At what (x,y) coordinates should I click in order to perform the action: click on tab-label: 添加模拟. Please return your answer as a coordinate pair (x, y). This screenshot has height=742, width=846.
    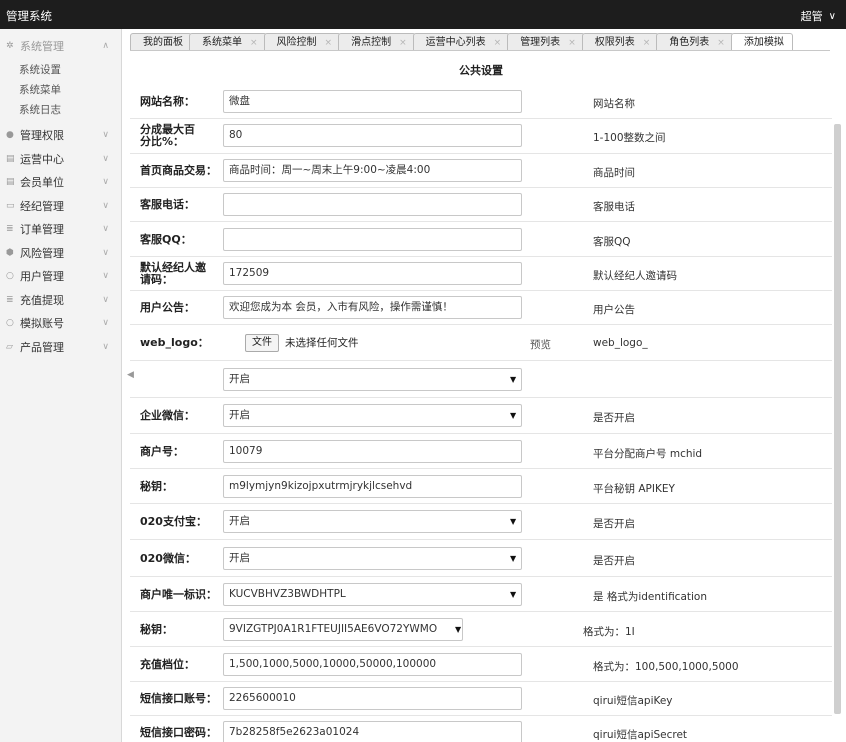
    Looking at the image, I should click on (763, 42).